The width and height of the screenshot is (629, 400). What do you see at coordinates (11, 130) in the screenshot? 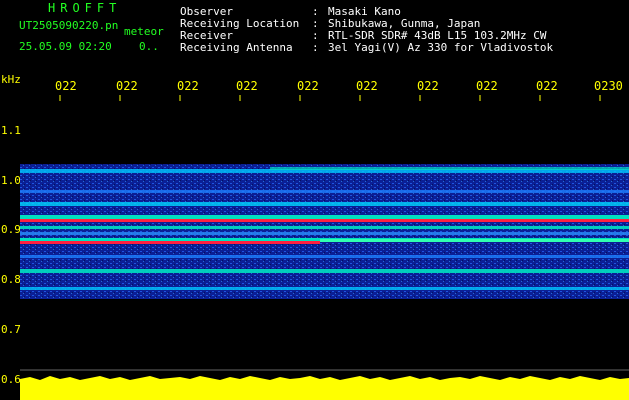
I see `y-tick-label: 1.1` at bounding box center [11, 130].